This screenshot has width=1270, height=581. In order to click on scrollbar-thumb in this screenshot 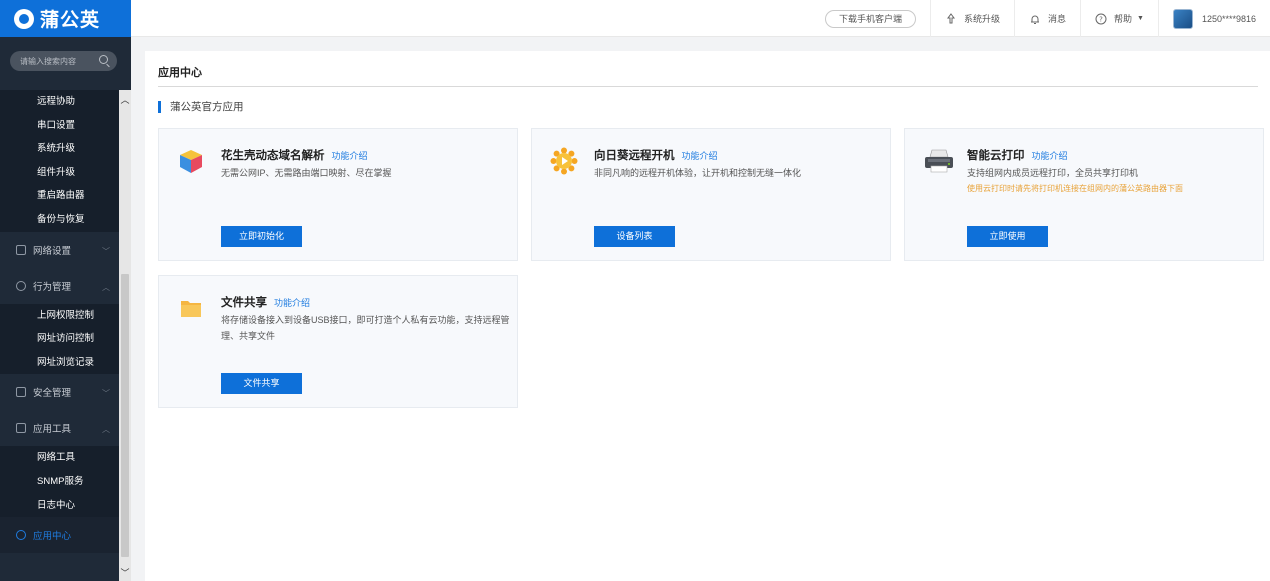, I will do `click(125, 415)`.